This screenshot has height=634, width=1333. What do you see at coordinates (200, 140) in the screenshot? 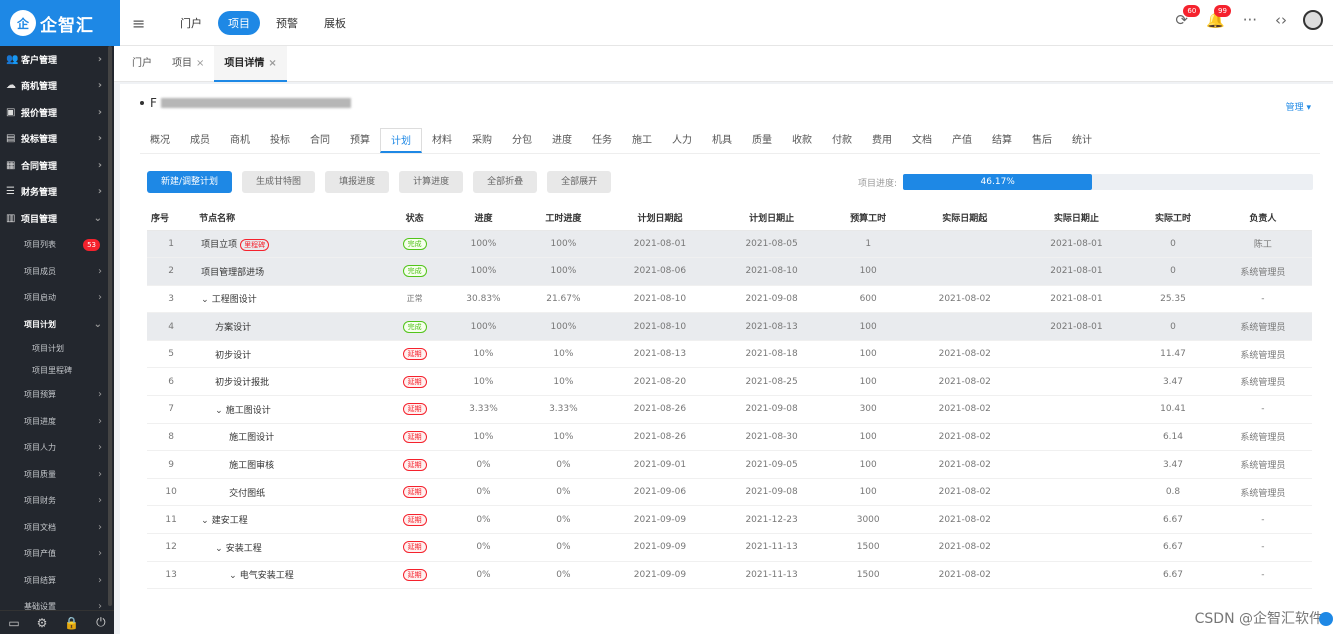
I see `project-subtab: 成员` at bounding box center [200, 140].